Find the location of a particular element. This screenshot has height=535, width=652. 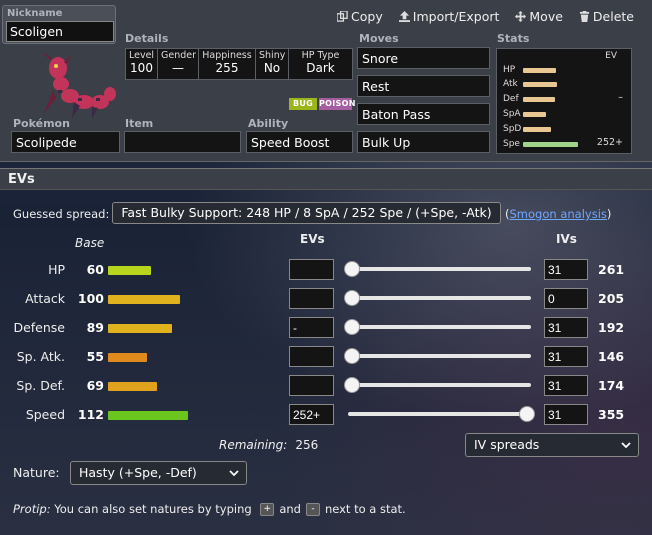

delete-label: Delete is located at coordinates (613, 16).